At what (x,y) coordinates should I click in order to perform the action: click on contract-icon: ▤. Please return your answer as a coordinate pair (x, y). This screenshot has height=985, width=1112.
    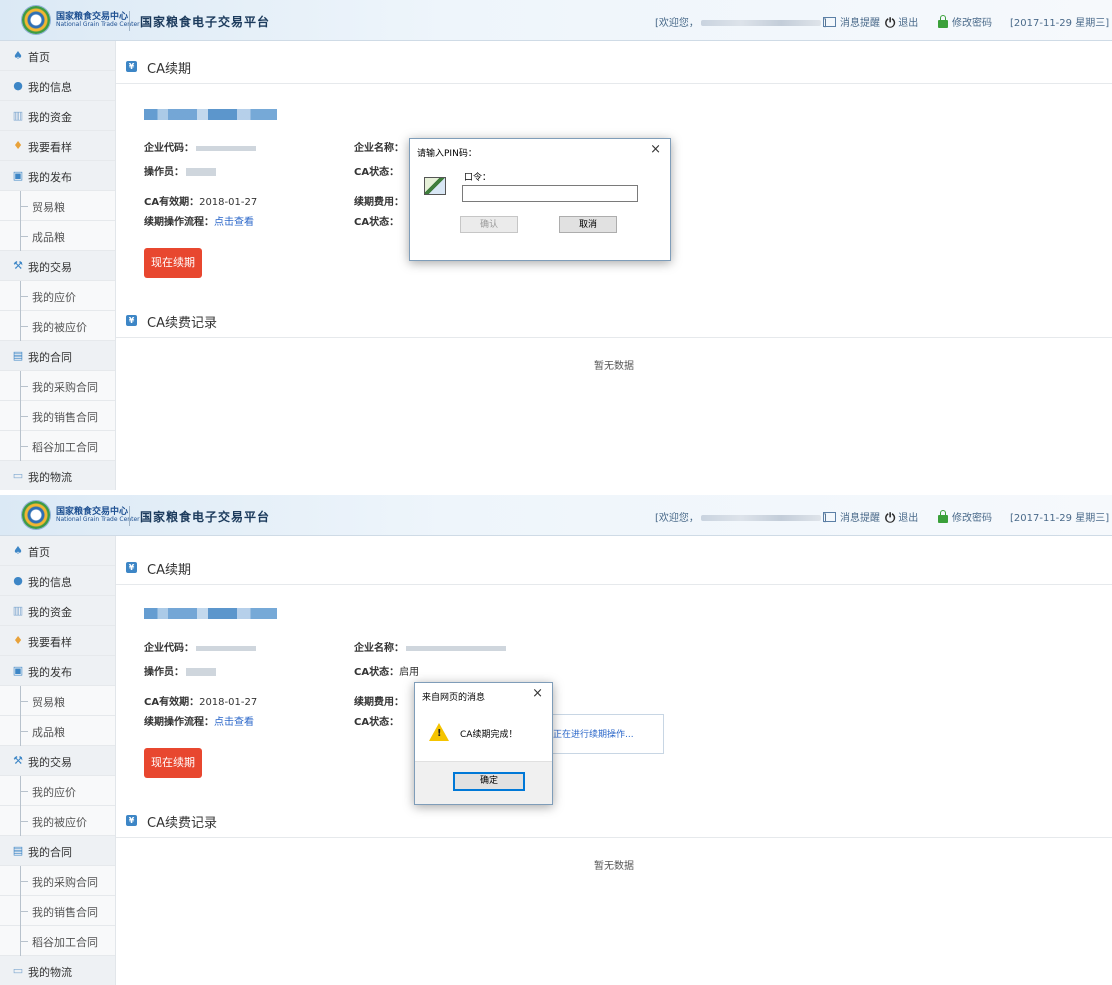
    Looking at the image, I should click on (18, 355).